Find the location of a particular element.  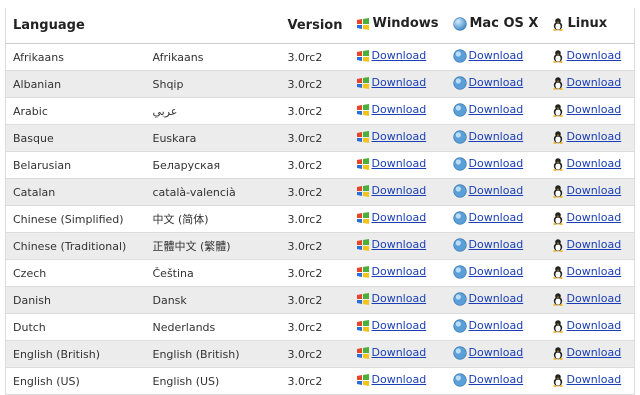

native-name: Беларуская is located at coordinates (213, 165).